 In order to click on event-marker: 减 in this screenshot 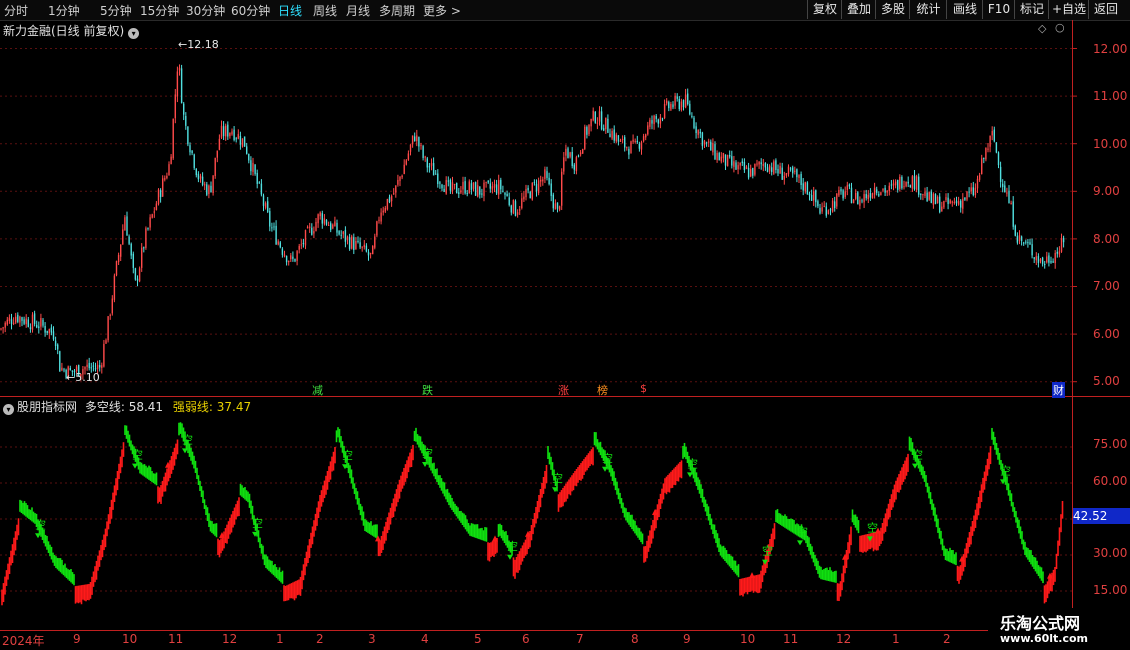, I will do `click(317, 390)`.